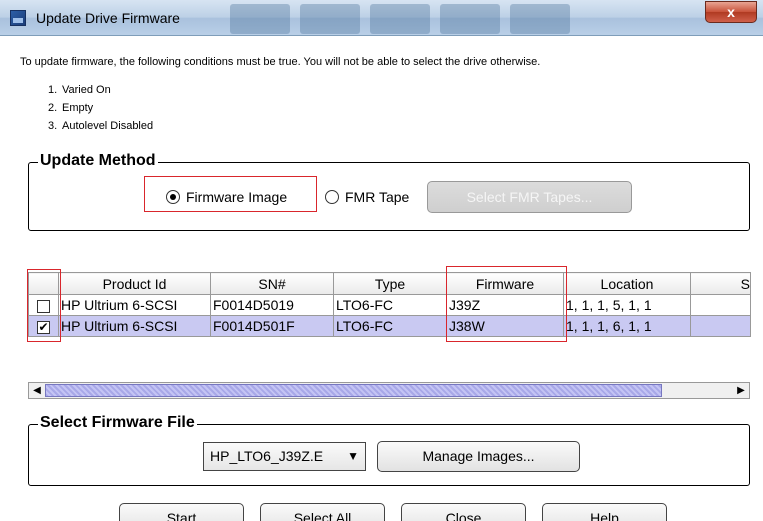  I want to click on cell-sn: F0014D501F, so click(272, 326).